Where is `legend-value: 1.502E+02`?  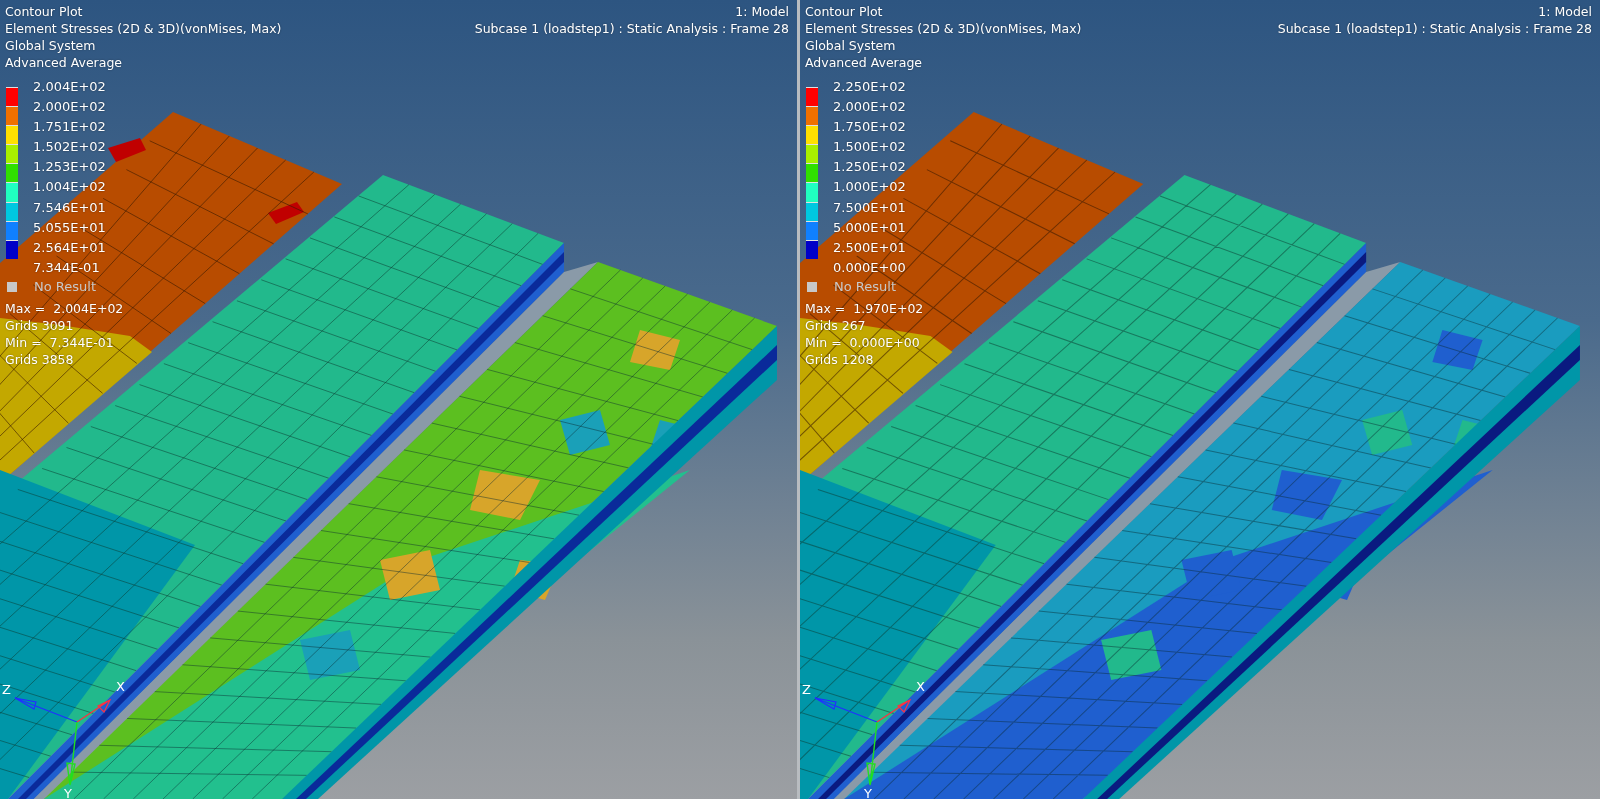 legend-value: 1.502E+02 is located at coordinates (69, 147).